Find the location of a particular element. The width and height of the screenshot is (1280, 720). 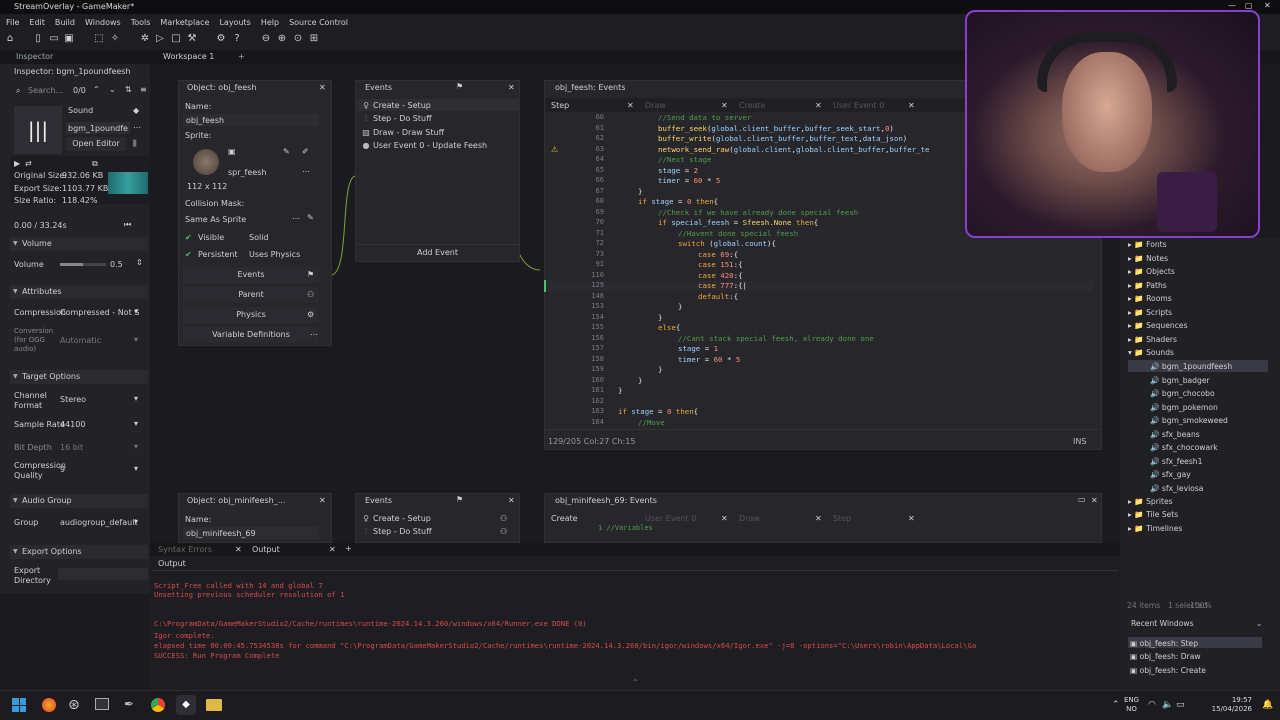

sound-item-sfx-gay: 🔊 sfx_gay is located at coordinates (1170, 474).